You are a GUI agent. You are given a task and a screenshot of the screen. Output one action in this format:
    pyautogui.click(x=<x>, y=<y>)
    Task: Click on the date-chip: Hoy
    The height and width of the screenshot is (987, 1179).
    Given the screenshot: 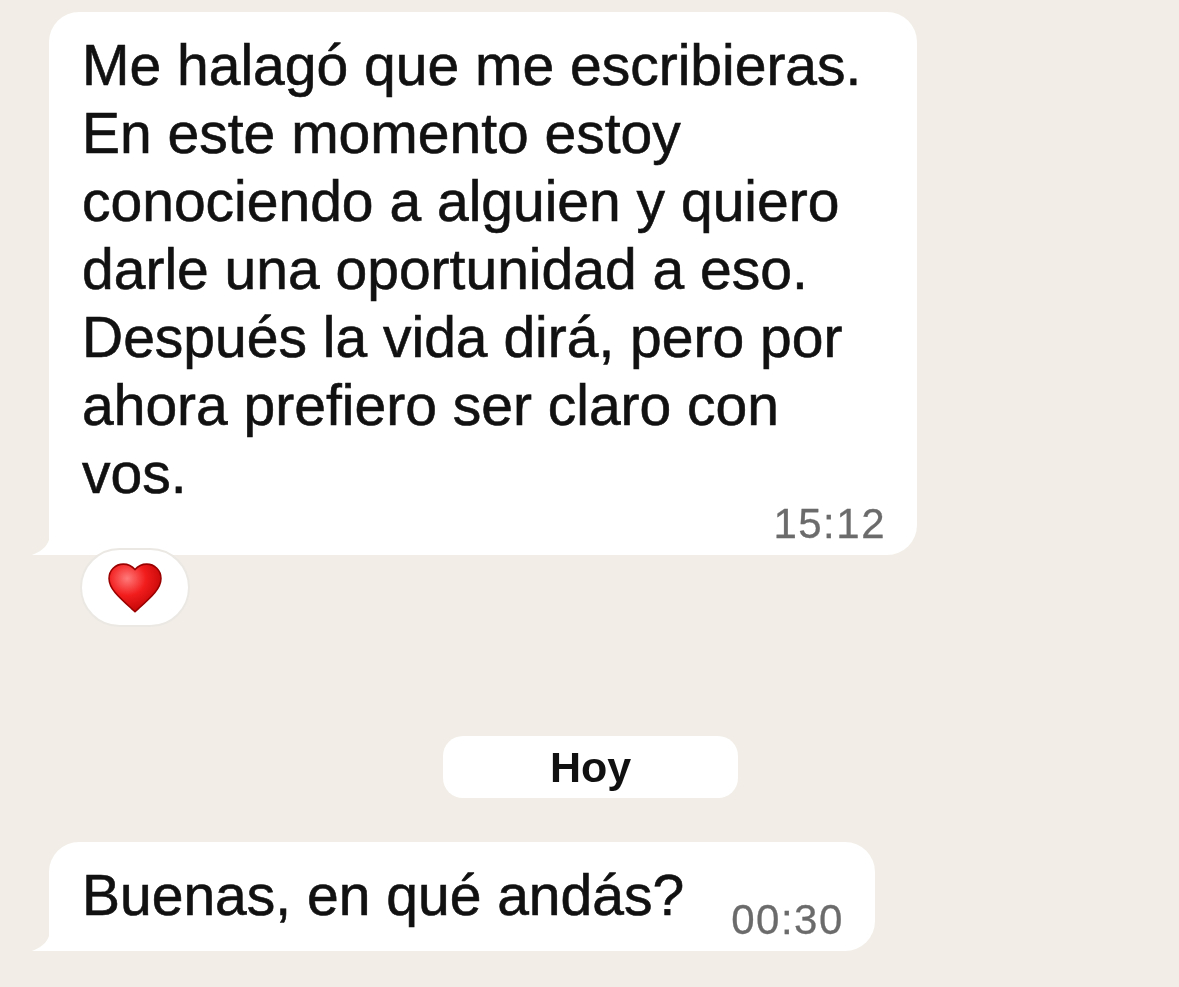 What is the action you would take?
    pyautogui.click(x=590, y=767)
    